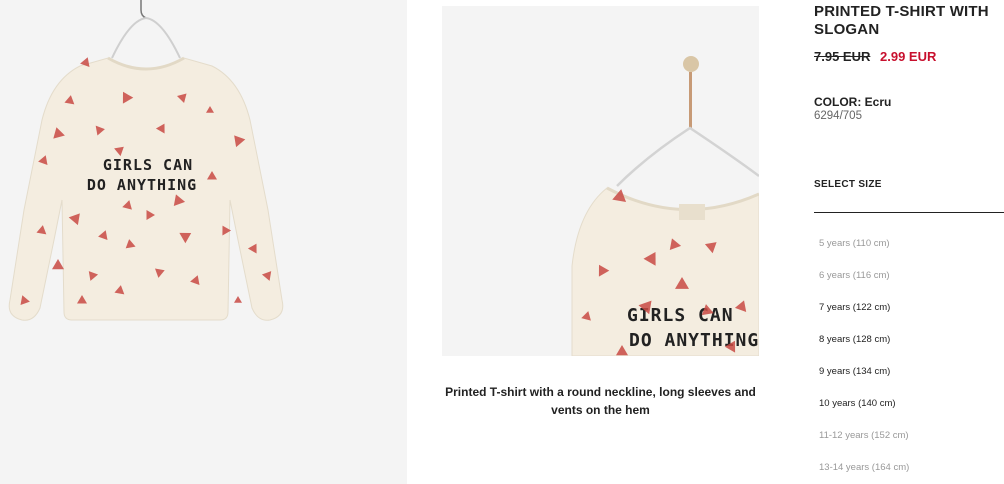 The height and width of the screenshot is (484, 1004). I want to click on tshirt-detail-illustration: GIRLS CAN DO ANYTHING, so click(665, 206).